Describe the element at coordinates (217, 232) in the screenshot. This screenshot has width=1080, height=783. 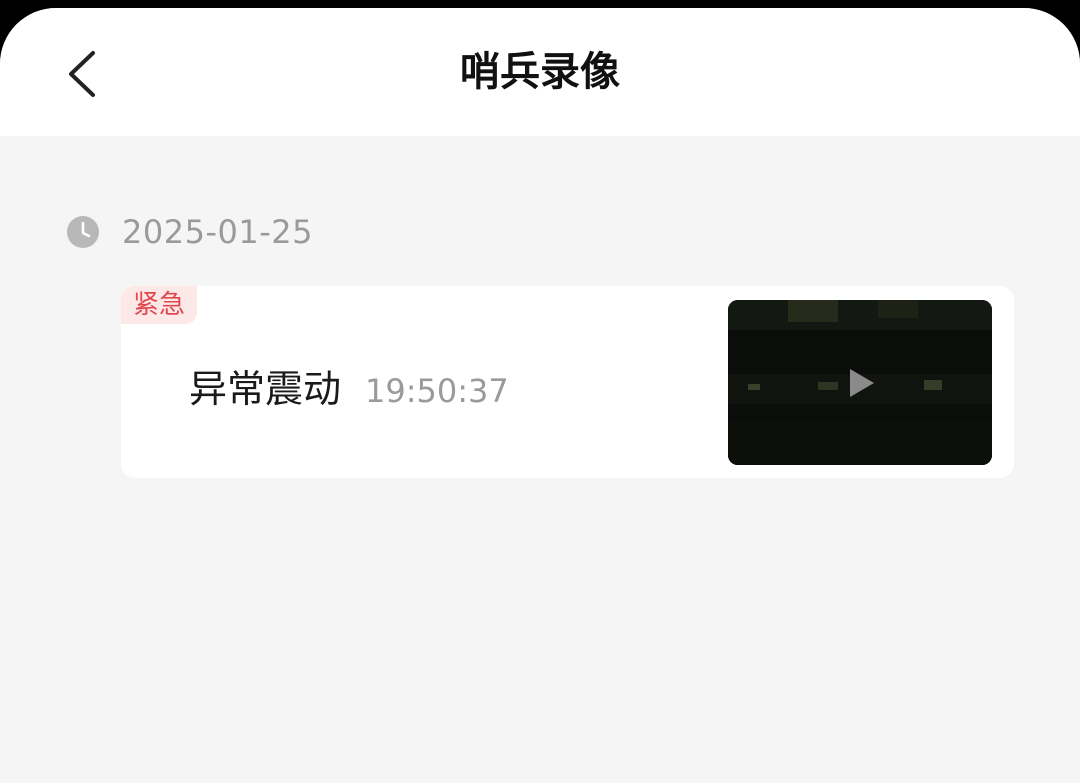
I see `date-label: 2025-01-25` at that location.